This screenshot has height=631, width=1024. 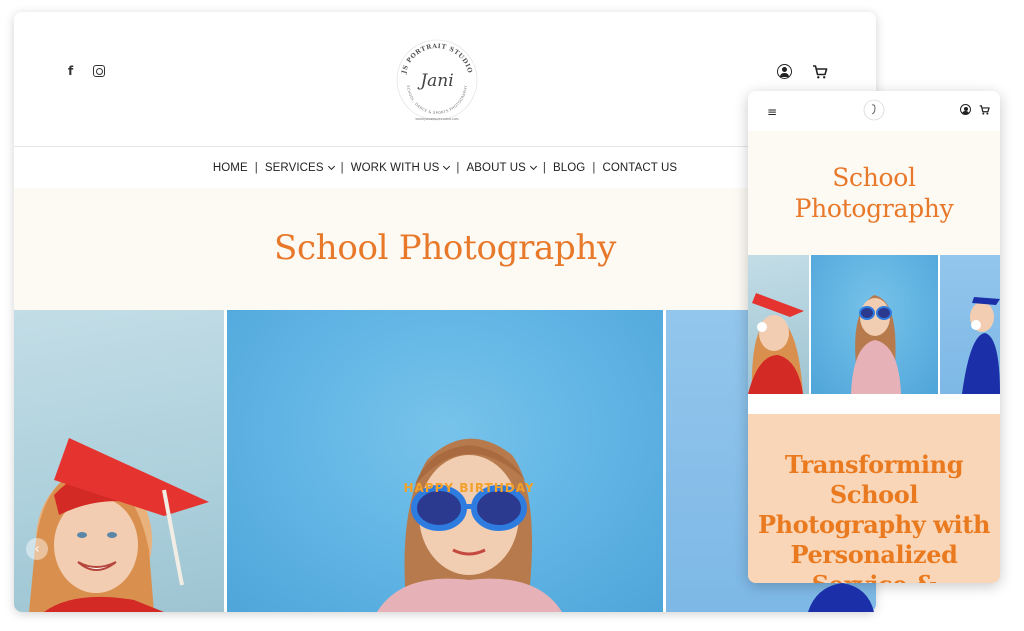 I want to click on graduate-illustration, so click(x=119, y=525).